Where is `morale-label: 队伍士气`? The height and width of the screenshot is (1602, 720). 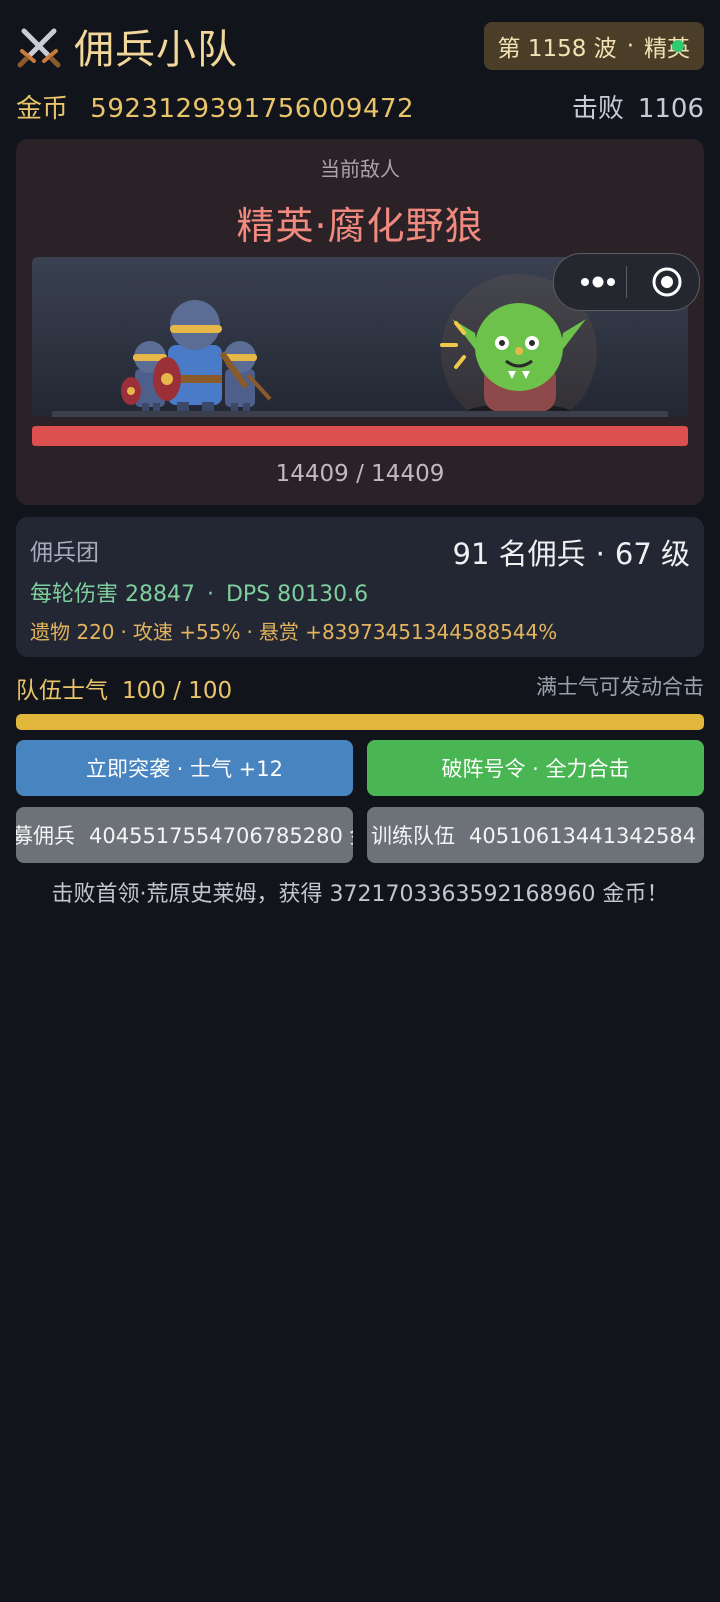 morale-label: 队伍士气 is located at coordinates (62, 691).